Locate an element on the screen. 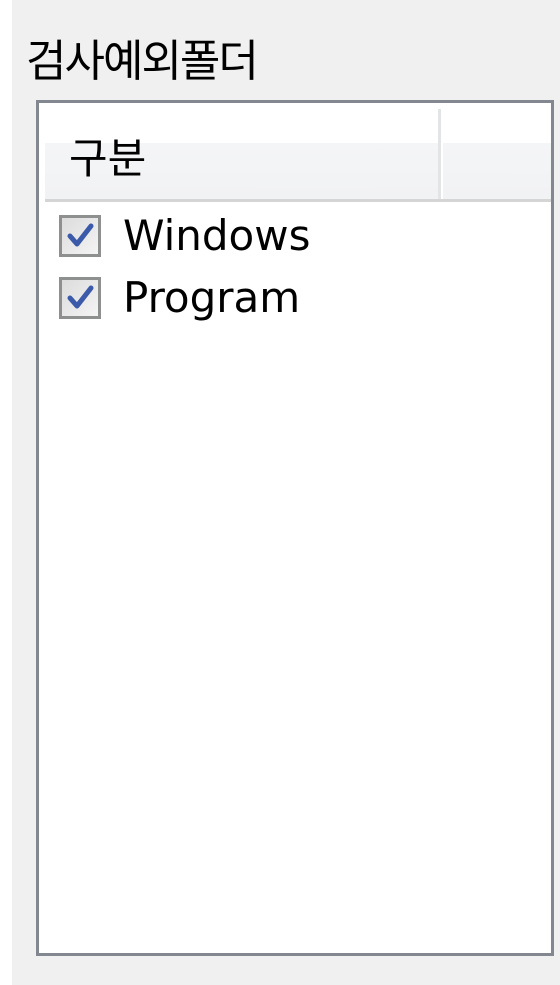 Image resolution: width=560 pixels, height=985 pixels. column-header-category: 구분 is located at coordinates (243, 154).